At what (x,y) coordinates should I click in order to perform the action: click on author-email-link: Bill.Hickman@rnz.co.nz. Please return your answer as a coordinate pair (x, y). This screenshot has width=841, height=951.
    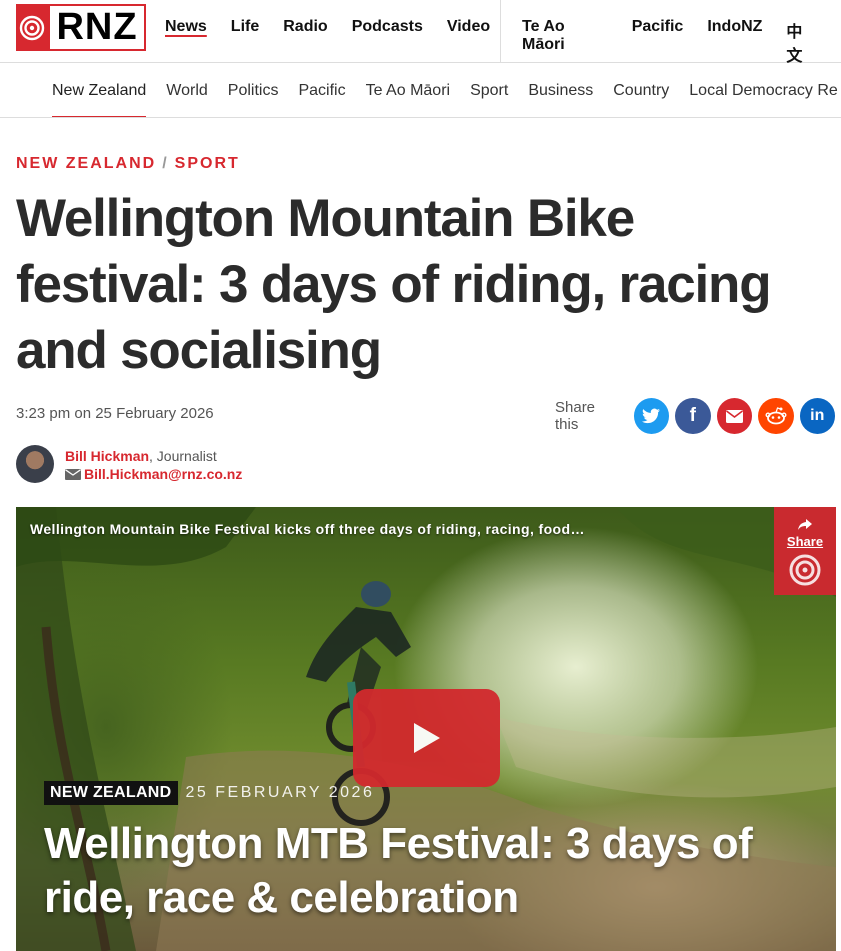
    Looking at the image, I should click on (163, 474).